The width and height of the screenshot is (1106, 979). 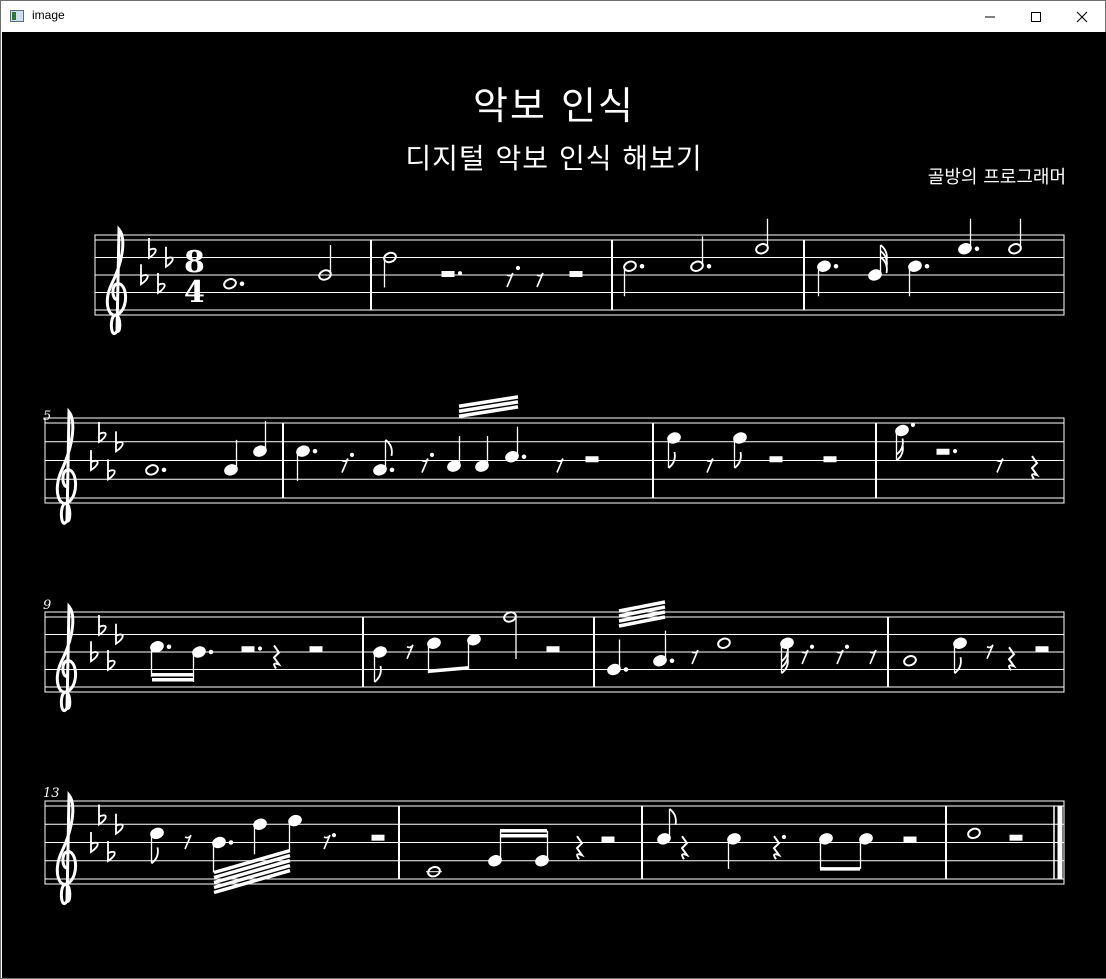 What do you see at coordinates (1060, 842) in the screenshot?
I see `final-barline-thick` at bounding box center [1060, 842].